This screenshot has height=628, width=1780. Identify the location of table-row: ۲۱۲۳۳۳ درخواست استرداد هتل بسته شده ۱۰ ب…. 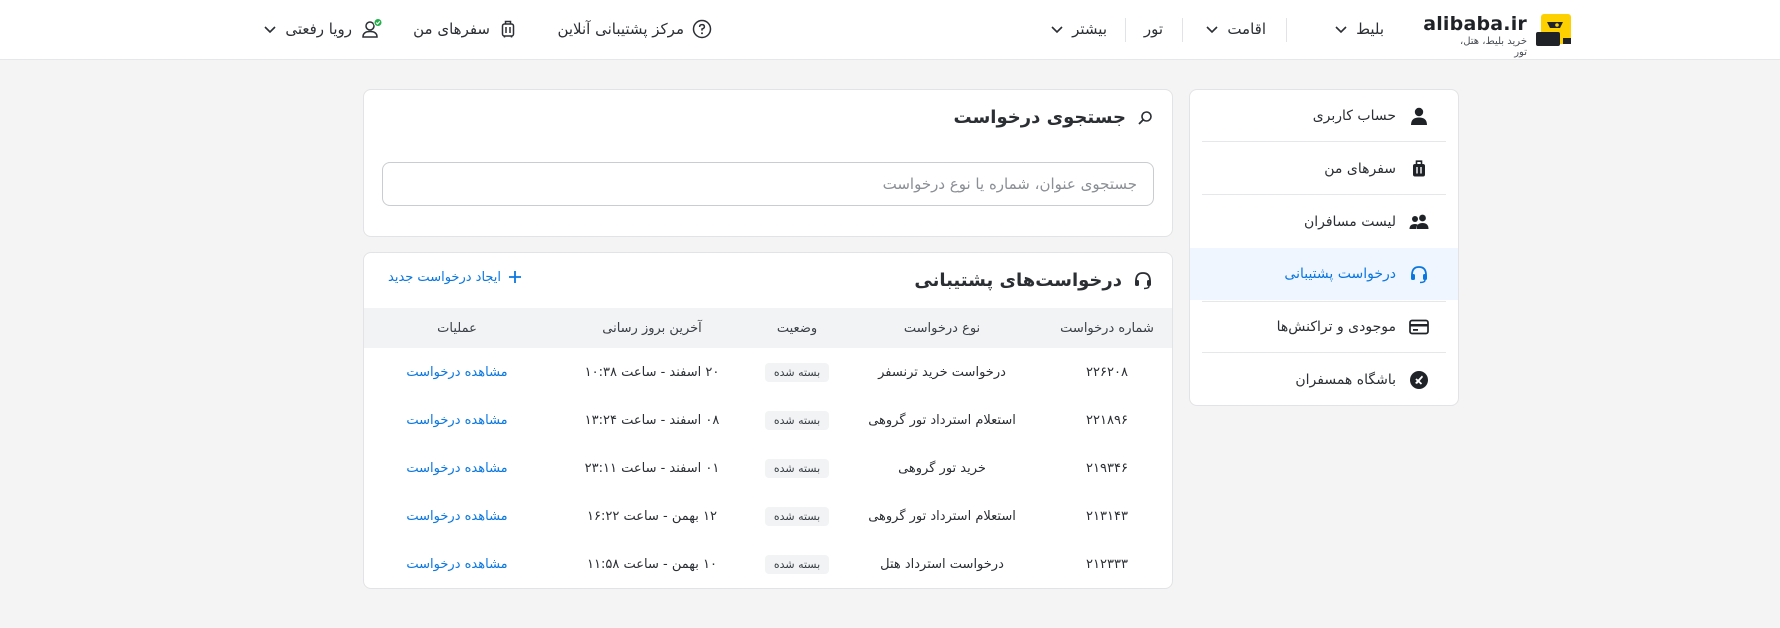
(768, 564).